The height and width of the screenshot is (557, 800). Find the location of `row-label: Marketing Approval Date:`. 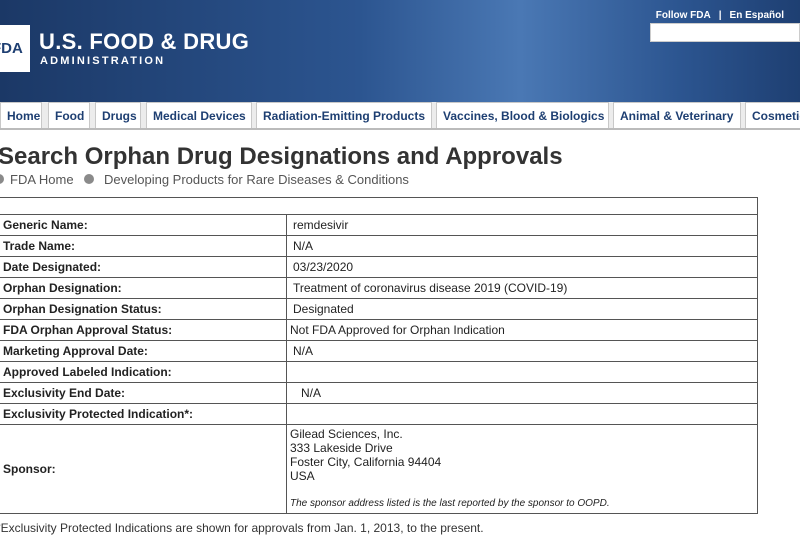

row-label: Marketing Approval Date: is located at coordinates (143, 351).